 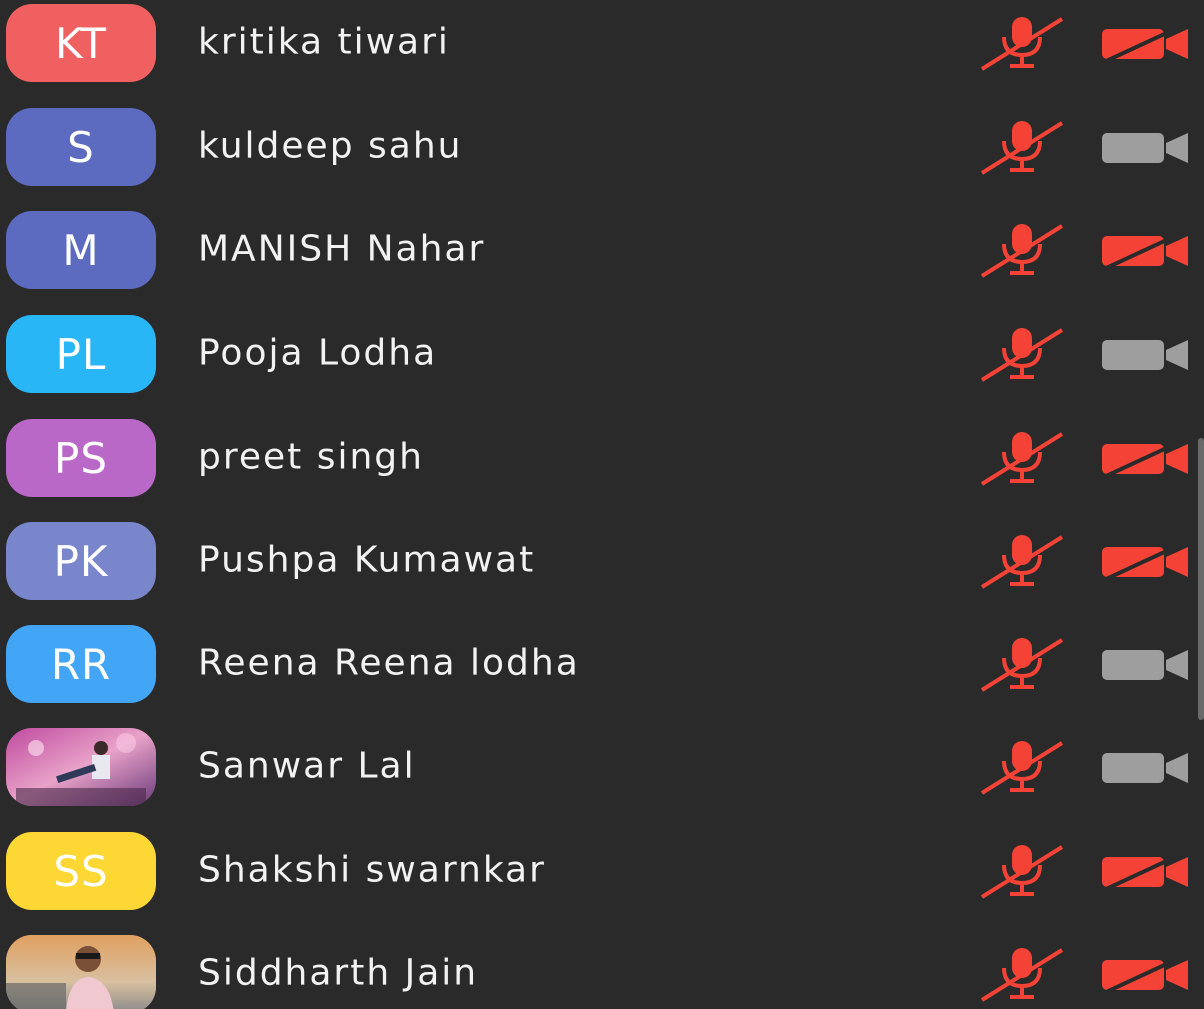 I want to click on participant-row: PK Pushpa Kumawat, so click(x=595, y=561).